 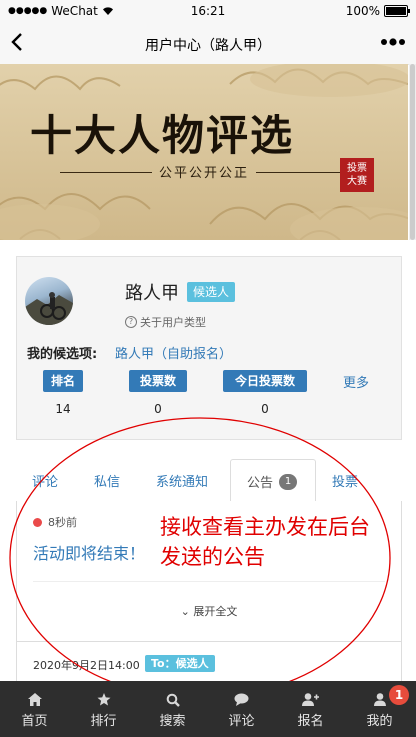 I want to click on announcement-date: 2020年9月2日14:00, so click(x=86, y=665).